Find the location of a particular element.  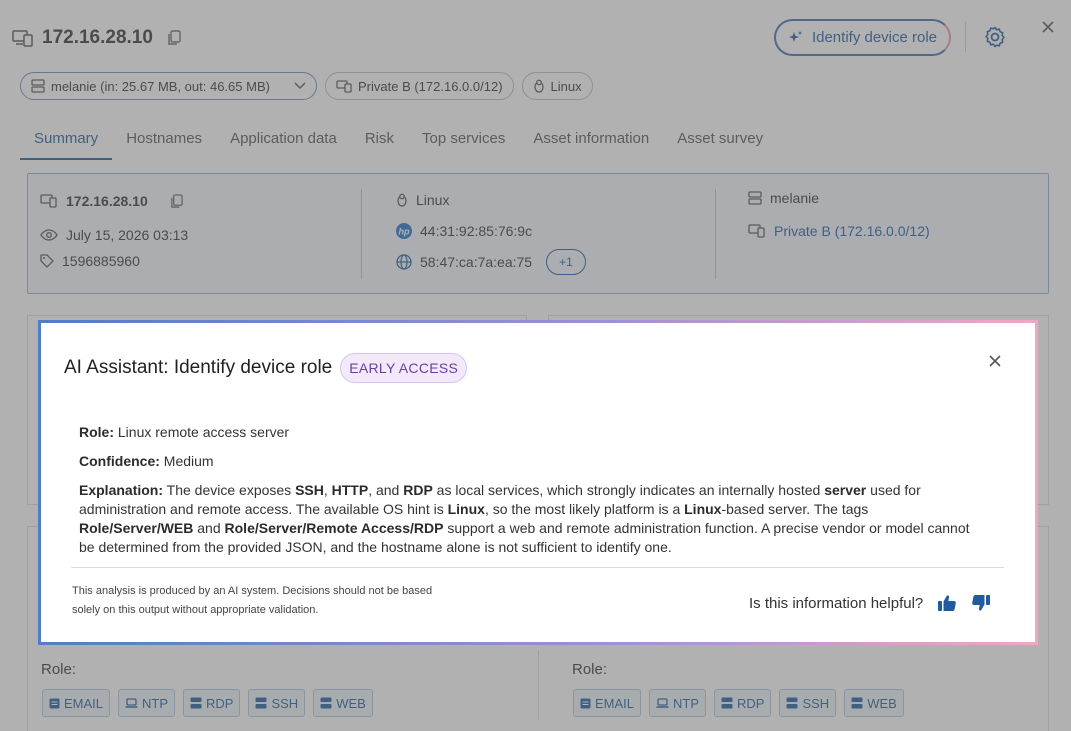

dialog-close-icon is located at coordinates (995, 361).